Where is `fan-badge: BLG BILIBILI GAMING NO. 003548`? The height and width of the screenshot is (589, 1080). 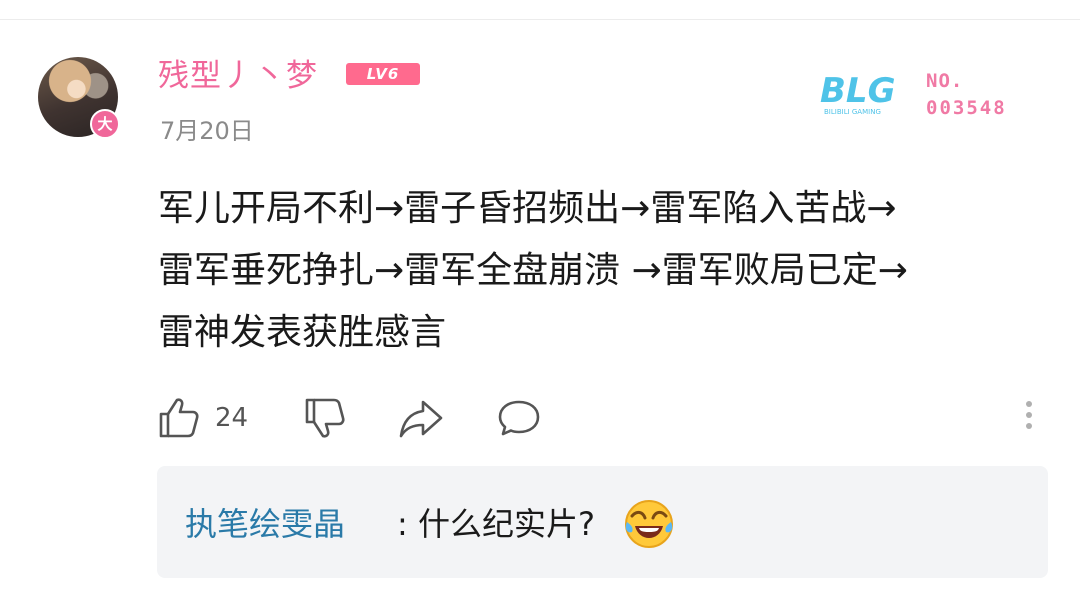
fan-badge: BLG BILIBILI GAMING NO. 003548 is located at coordinates (923, 96).